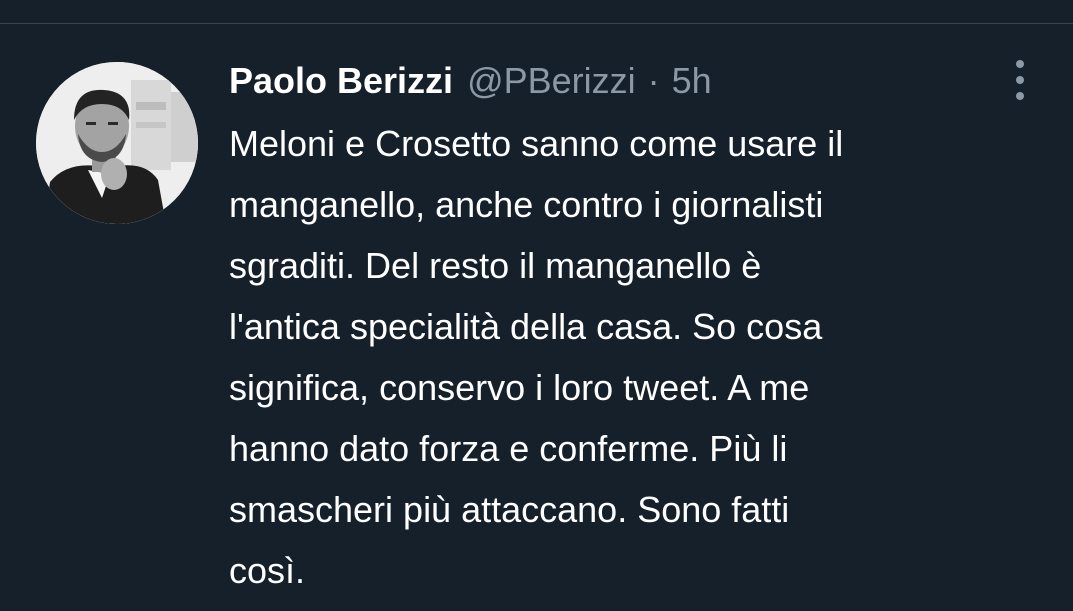  I want to click on tweet-text-line: significa, conservo i loro tweet. A me, so click(519, 387).